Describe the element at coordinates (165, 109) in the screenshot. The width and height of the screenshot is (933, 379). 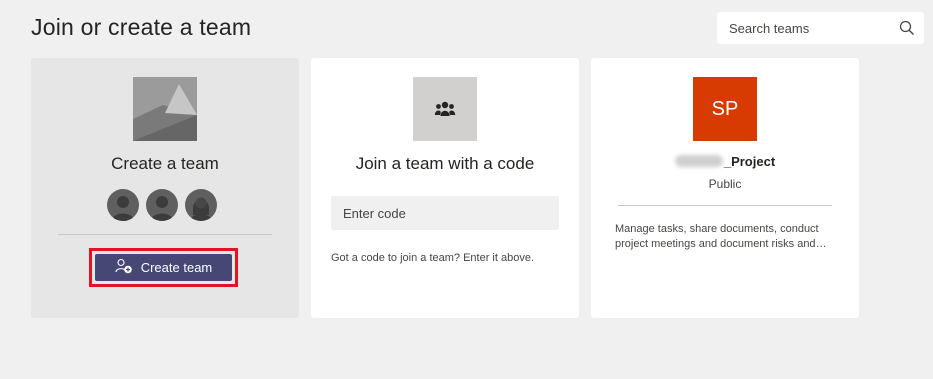
I see `team-placeholder-icon` at that location.